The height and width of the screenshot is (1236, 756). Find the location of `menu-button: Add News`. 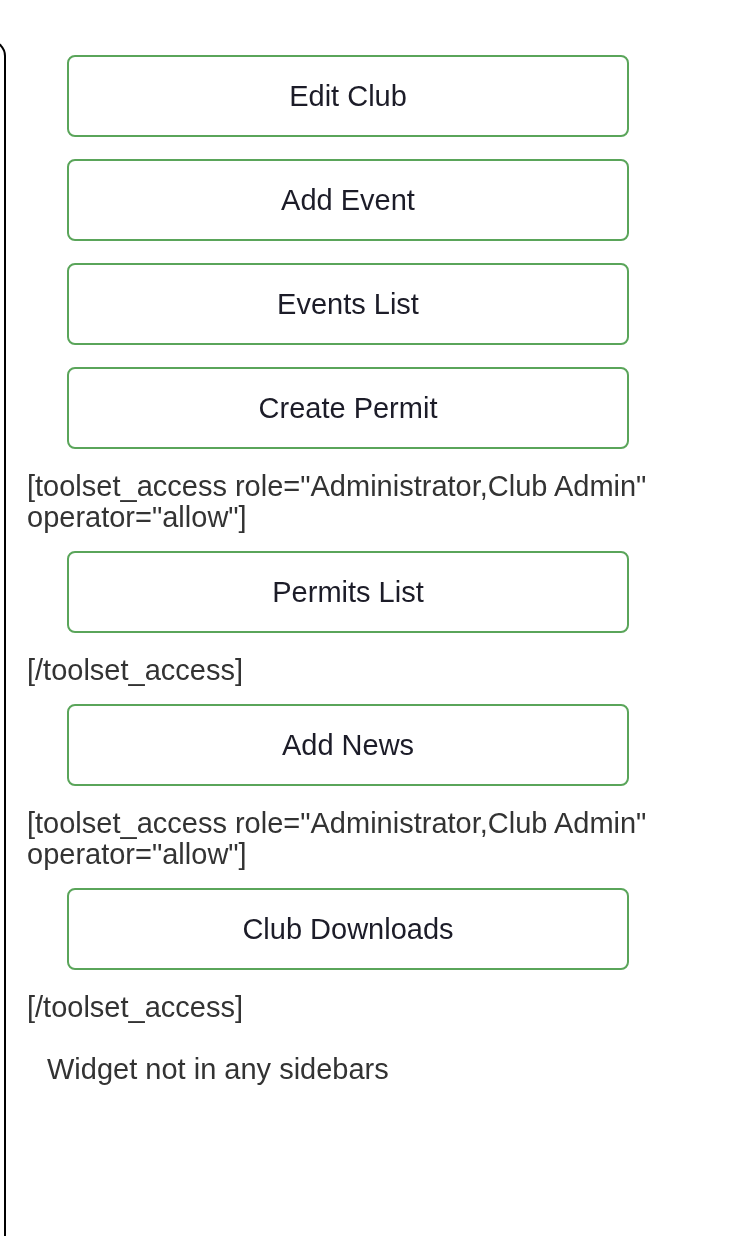

menu-button: Add News is located at coordinates (348, 745).